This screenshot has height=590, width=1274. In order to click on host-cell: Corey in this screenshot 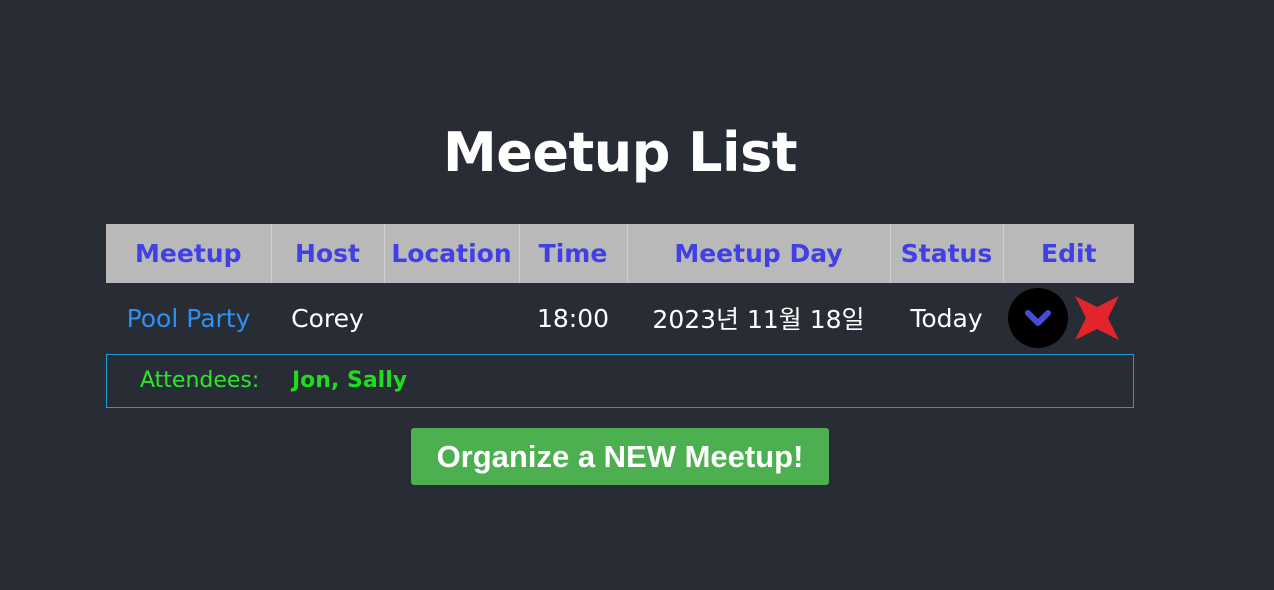, I will do `click(327, 318)`.